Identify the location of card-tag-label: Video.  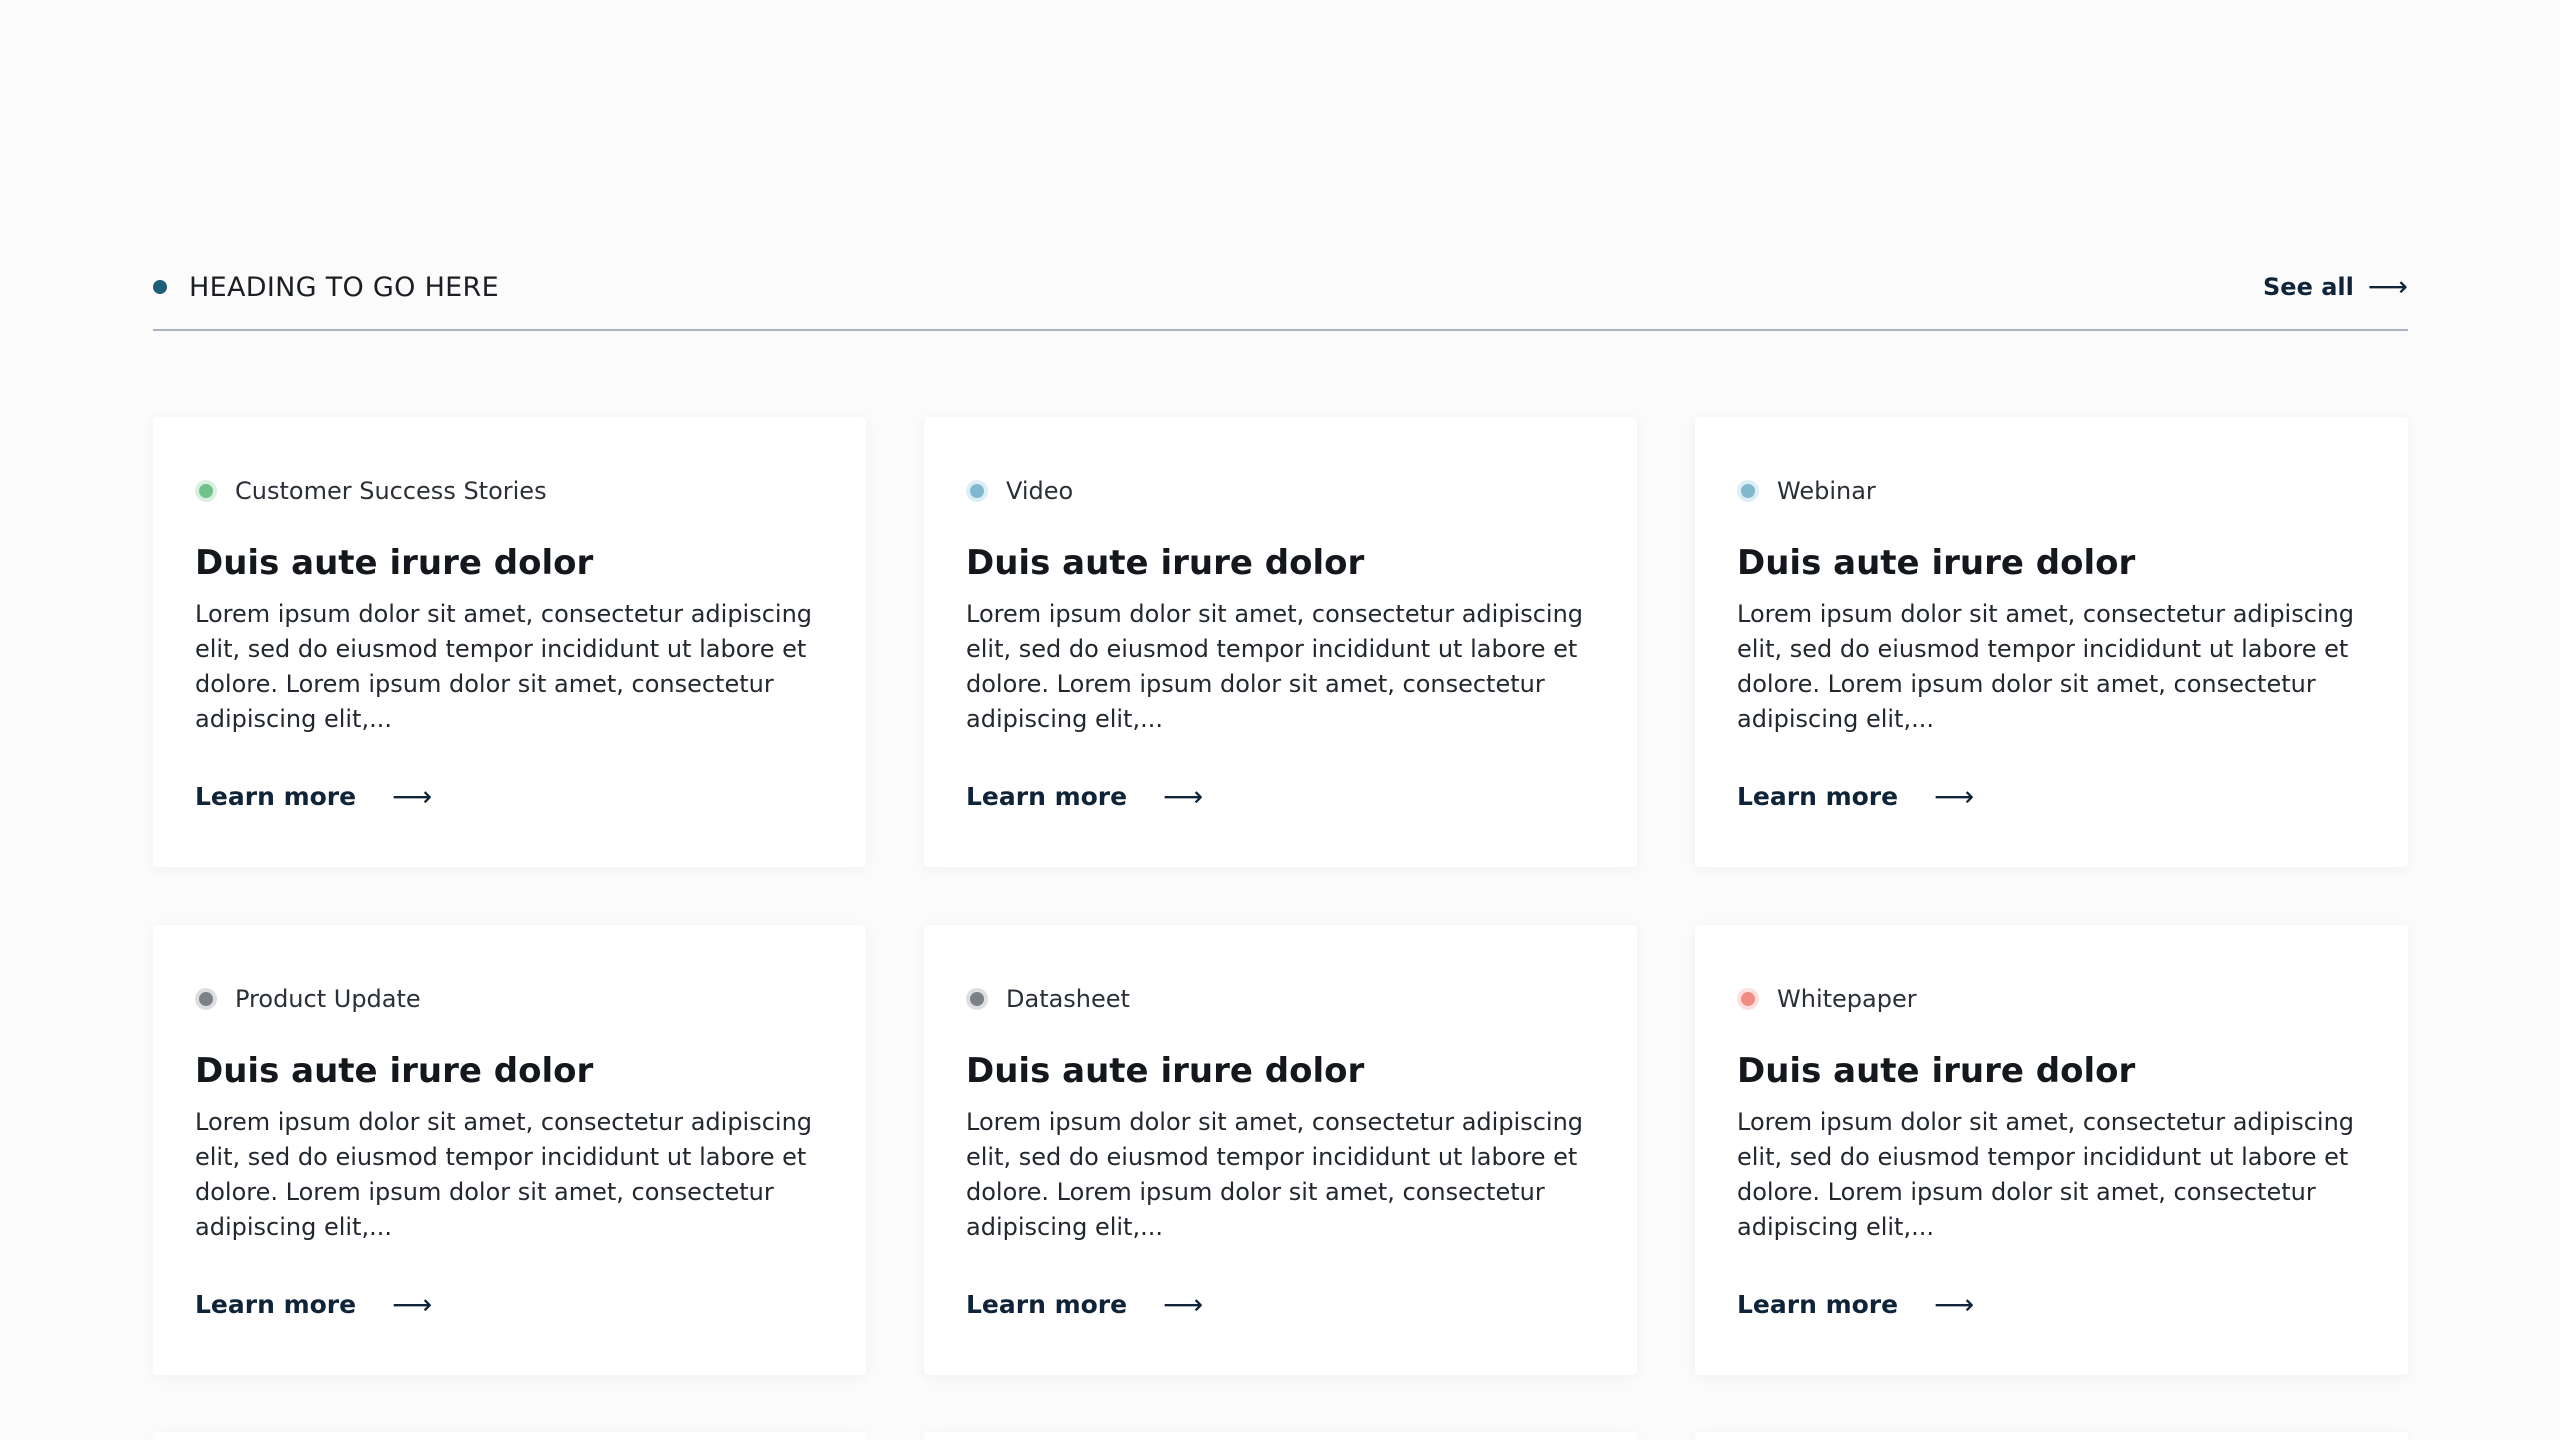
(1040, 491).